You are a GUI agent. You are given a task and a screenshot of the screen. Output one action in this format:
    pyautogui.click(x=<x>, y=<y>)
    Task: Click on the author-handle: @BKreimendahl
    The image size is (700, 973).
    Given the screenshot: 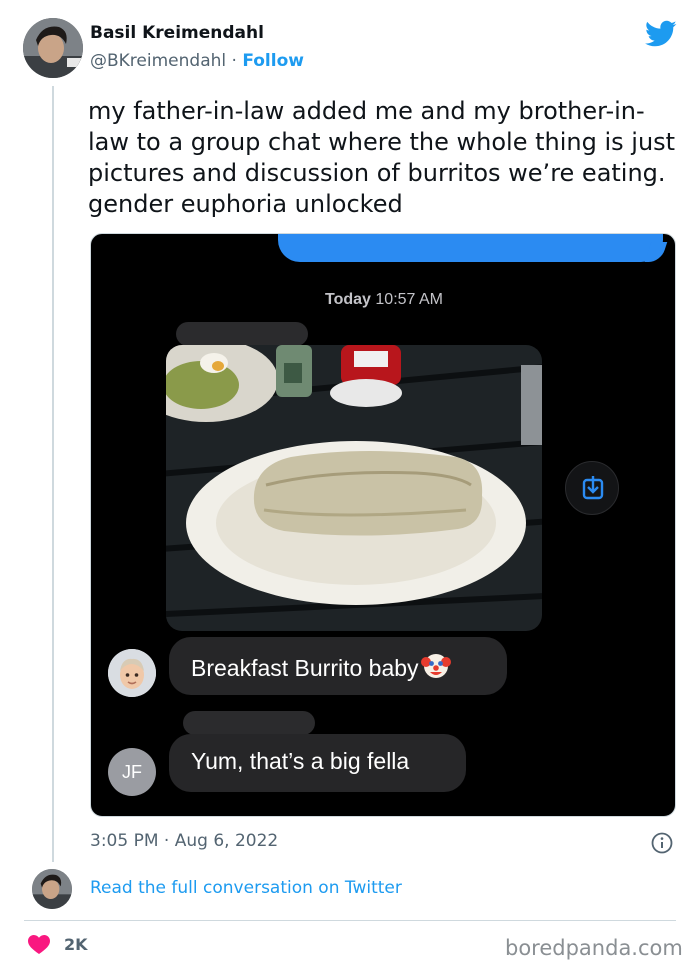 What is the action you would take?
    pyautogui.click(x=158, y=61)
    